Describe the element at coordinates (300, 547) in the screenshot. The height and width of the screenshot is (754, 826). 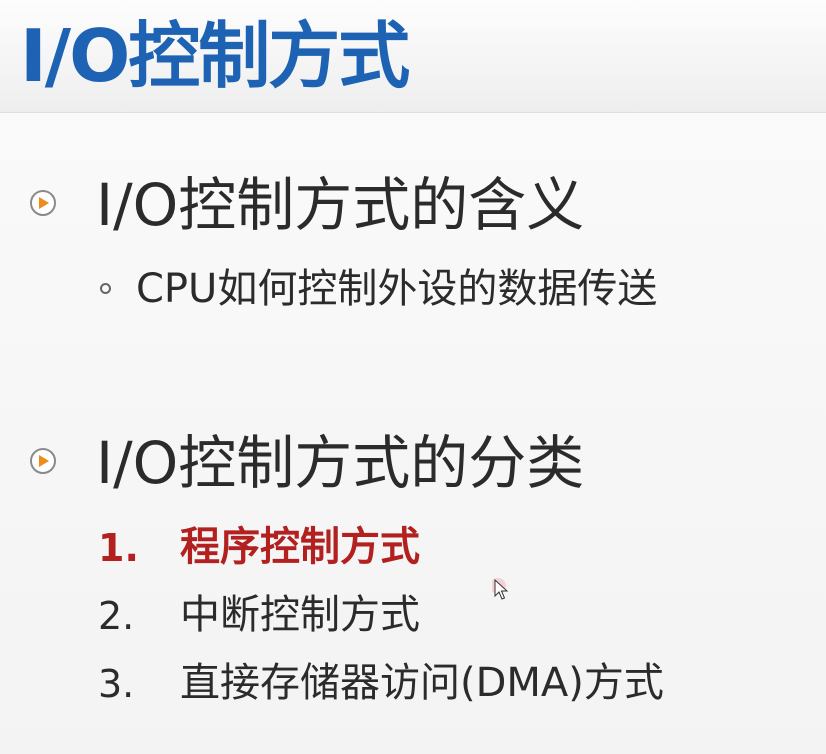
I see `list-item-program-control: 程序控制方式` at that location.